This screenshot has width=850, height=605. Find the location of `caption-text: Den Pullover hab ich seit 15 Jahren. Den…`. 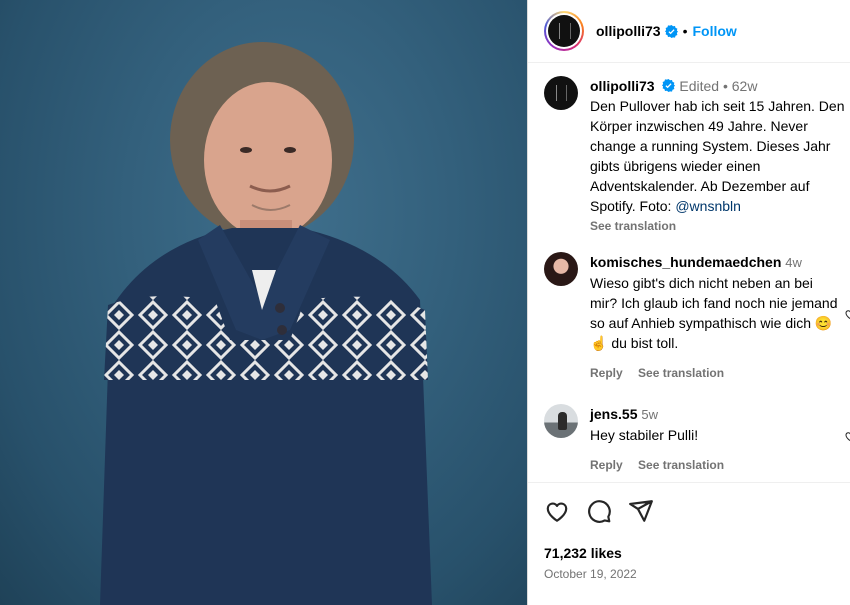

caption-text: Den Pullover hab ich seit 15 Jahren. Den… is located at coordinates (717, 156).